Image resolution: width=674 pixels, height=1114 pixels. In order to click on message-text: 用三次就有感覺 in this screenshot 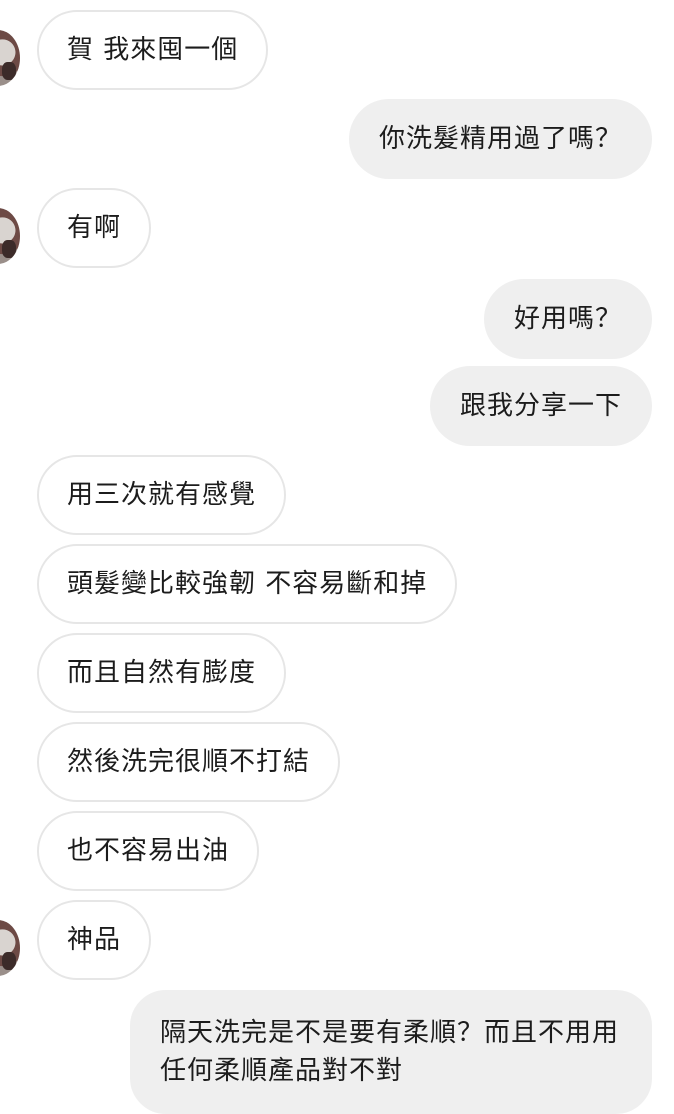, I will do `click(162, 495)`.